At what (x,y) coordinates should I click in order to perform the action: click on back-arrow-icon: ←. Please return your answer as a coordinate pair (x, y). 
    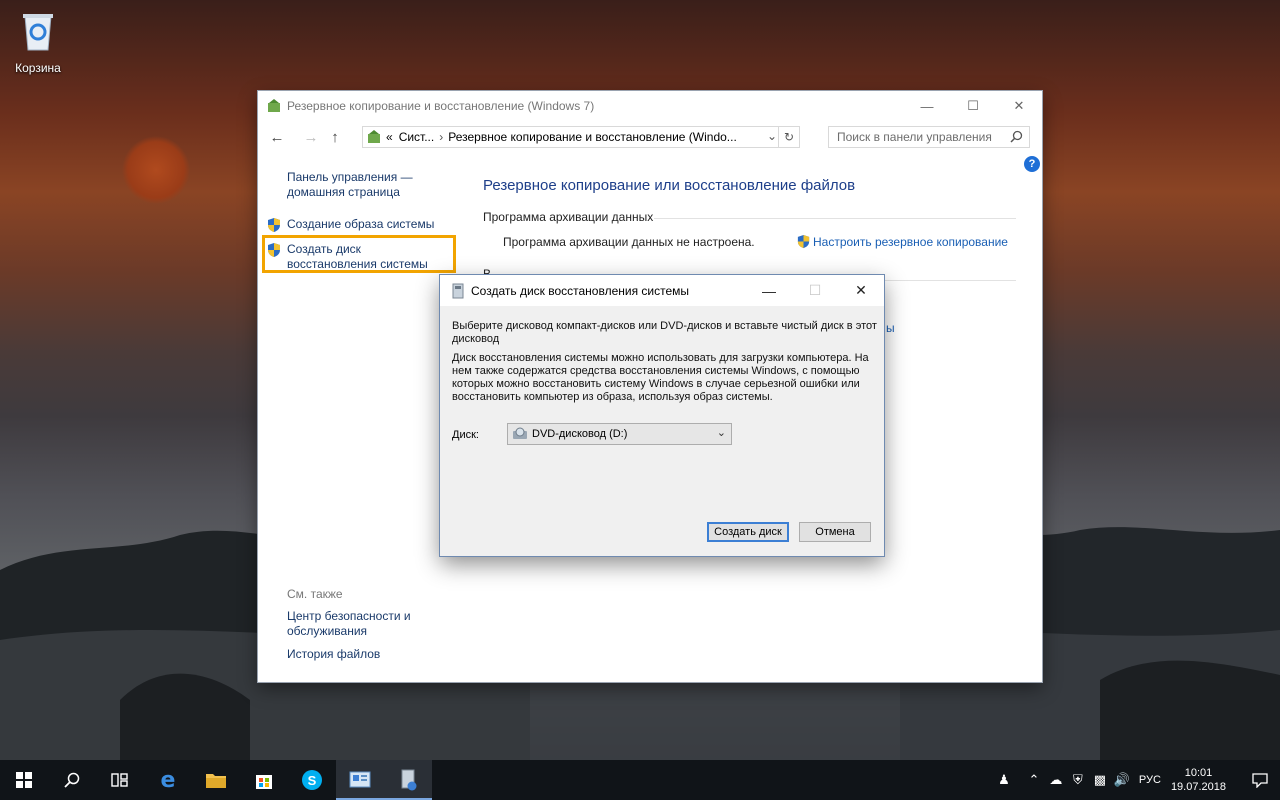
    Looking at the image, I should click on (277, 137).